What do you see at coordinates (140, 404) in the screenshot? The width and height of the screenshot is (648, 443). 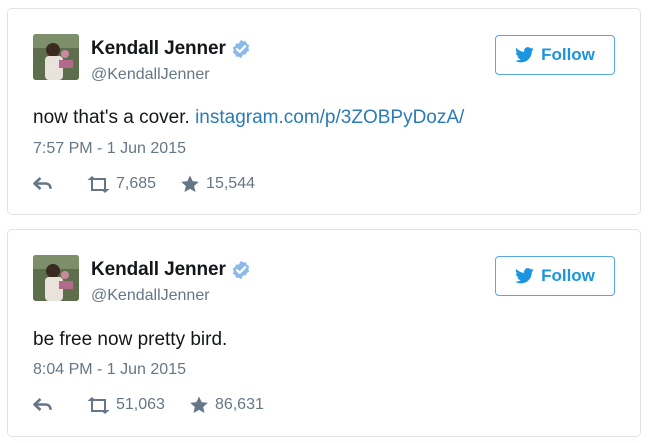 I see `retweet-count: 51,063` at bounding box center [140, 404].